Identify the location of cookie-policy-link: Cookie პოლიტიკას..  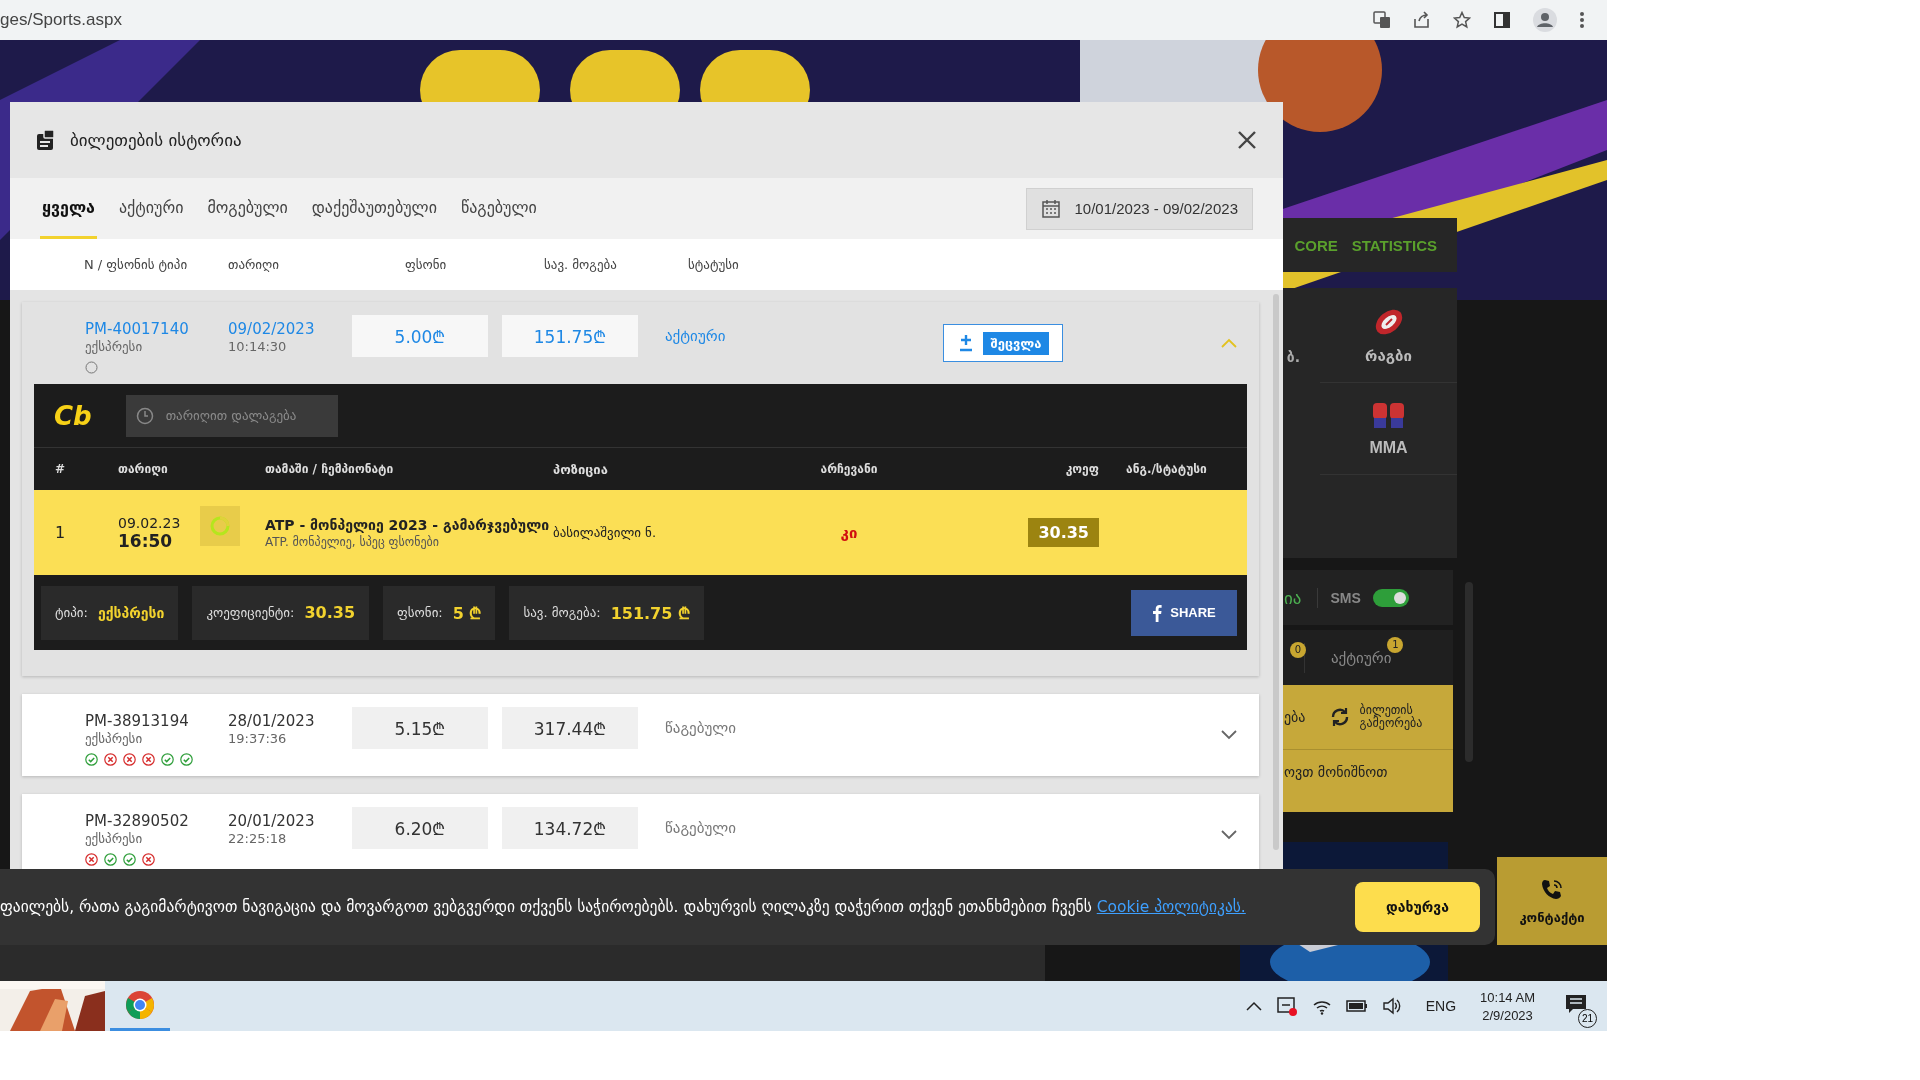
(1171, 907).